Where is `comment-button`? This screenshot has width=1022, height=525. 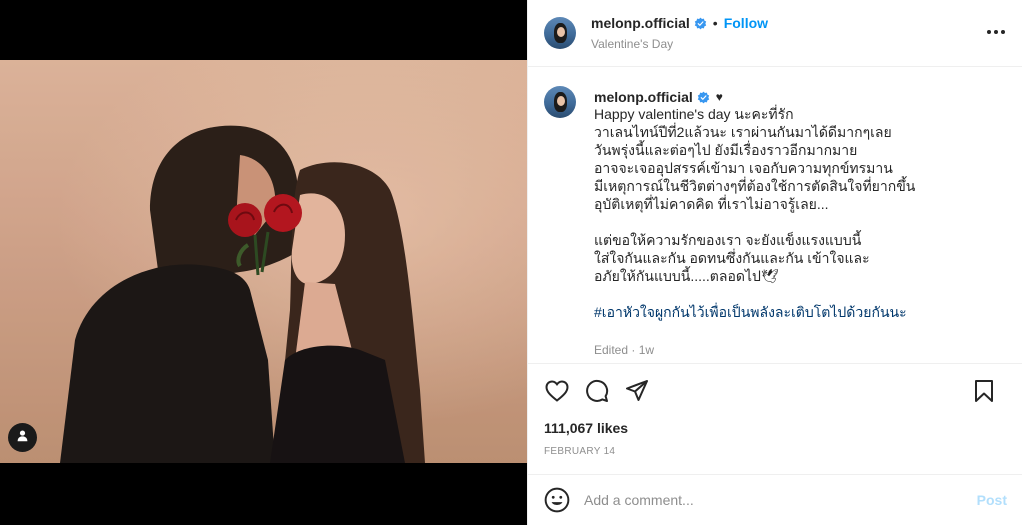 comment-button is located at coordinates (597, 391).